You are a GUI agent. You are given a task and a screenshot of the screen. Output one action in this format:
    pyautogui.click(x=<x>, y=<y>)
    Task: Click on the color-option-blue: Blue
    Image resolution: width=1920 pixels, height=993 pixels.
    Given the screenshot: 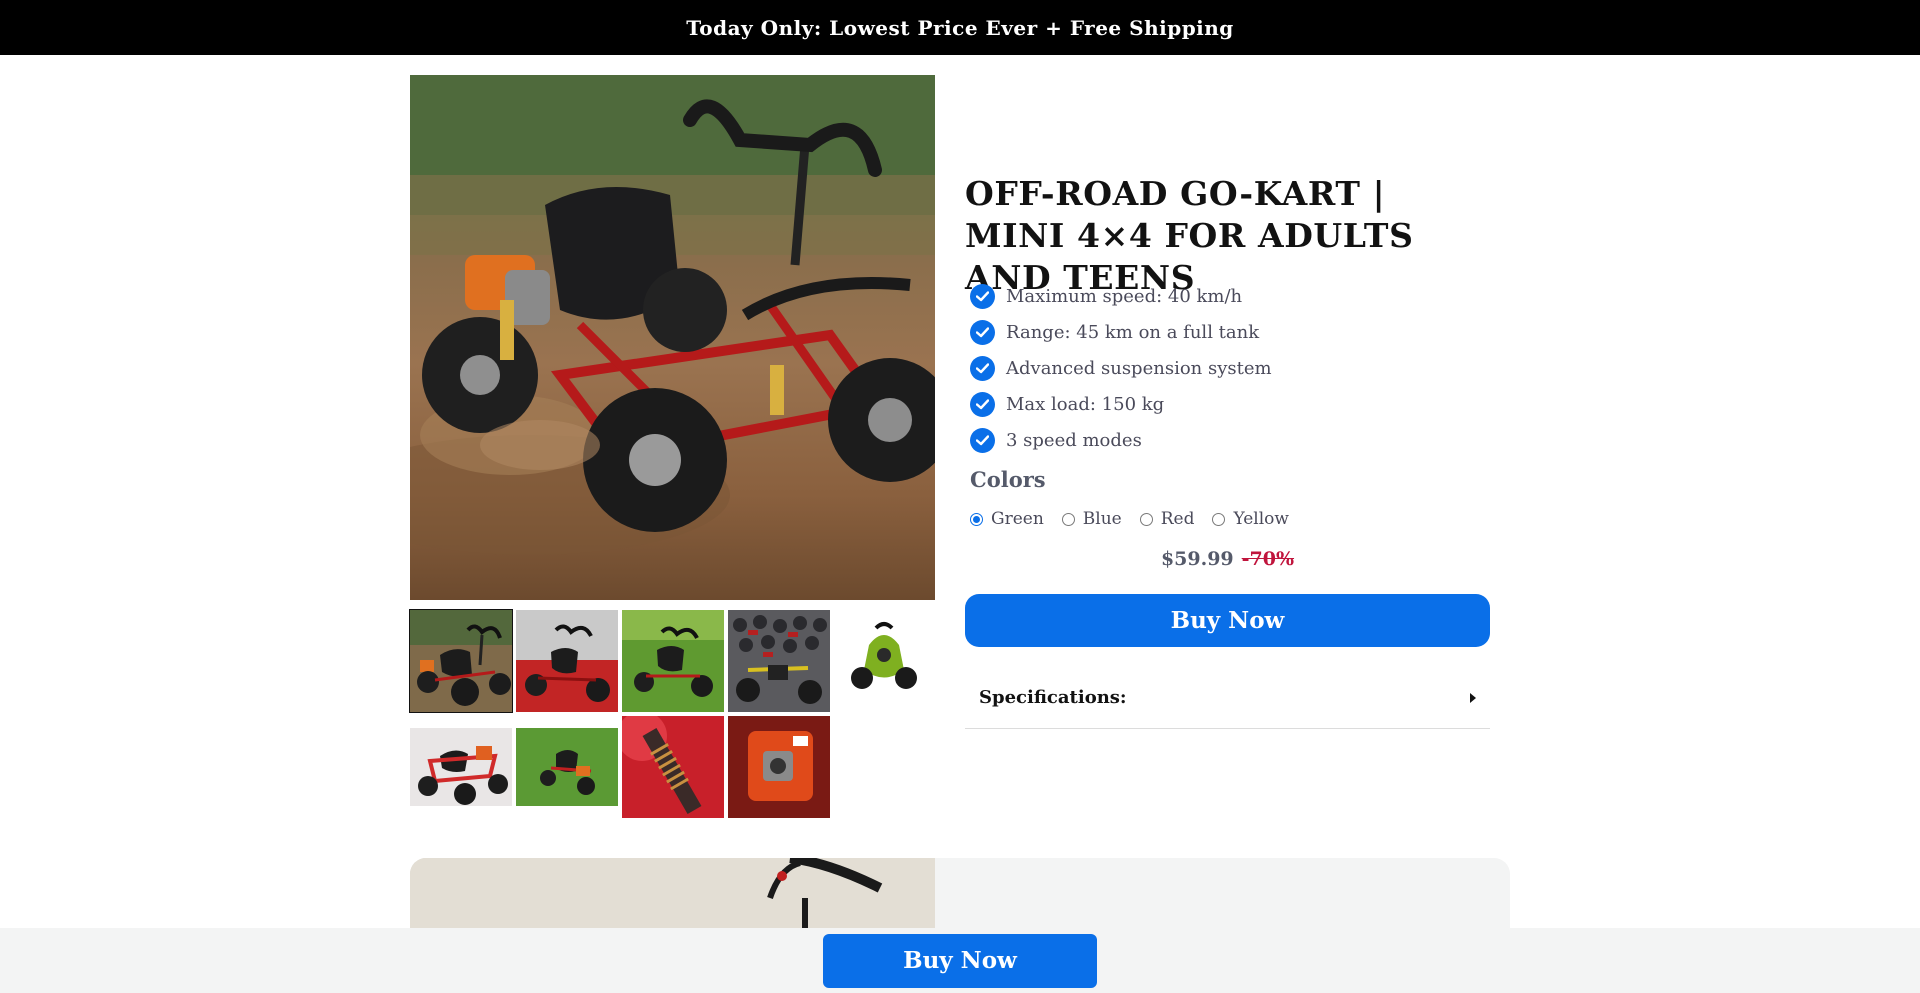 What is the action you would take?
    pyautogui.click(x=1091, y=519)
    